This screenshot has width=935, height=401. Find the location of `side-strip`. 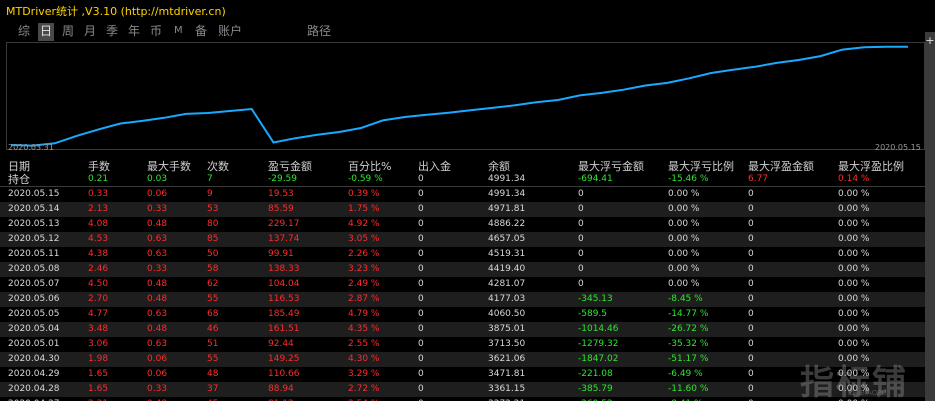

side-strip is located at coordinates (930, 216).